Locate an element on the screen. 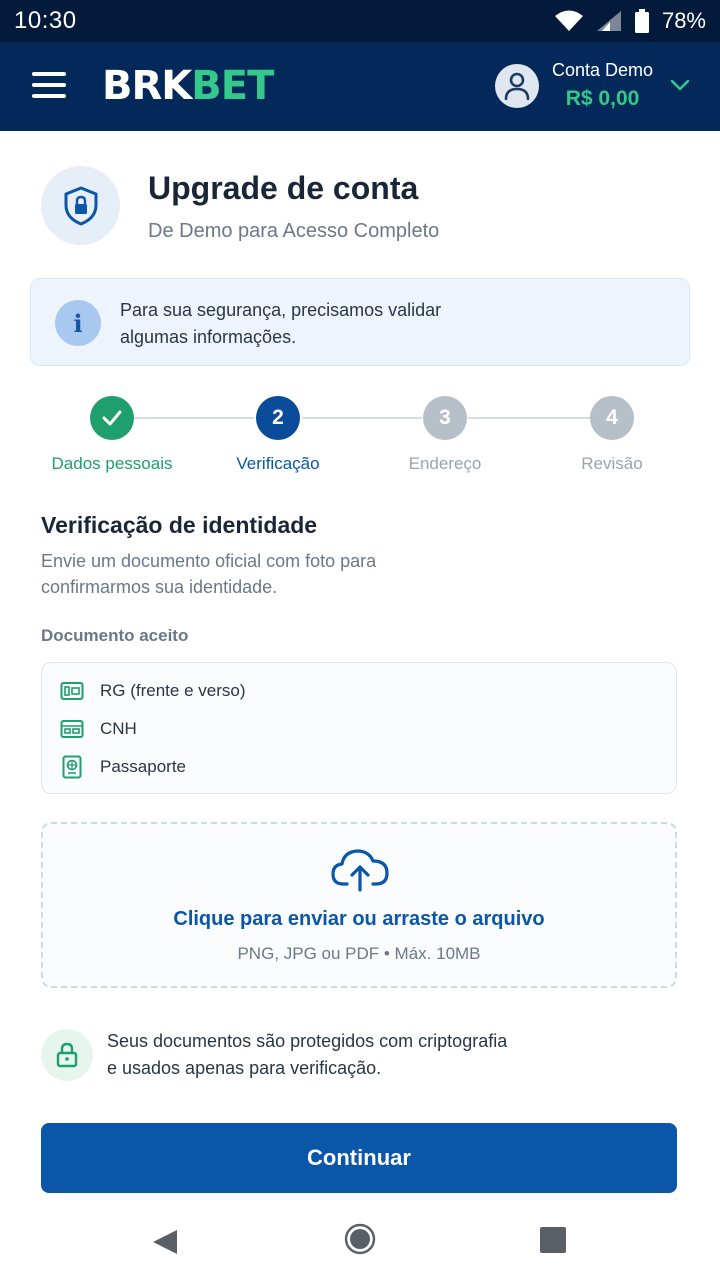 The width and height of the screenshot is (720, 1280). step-2-circle: 2 is located at coordinates (278, 418).